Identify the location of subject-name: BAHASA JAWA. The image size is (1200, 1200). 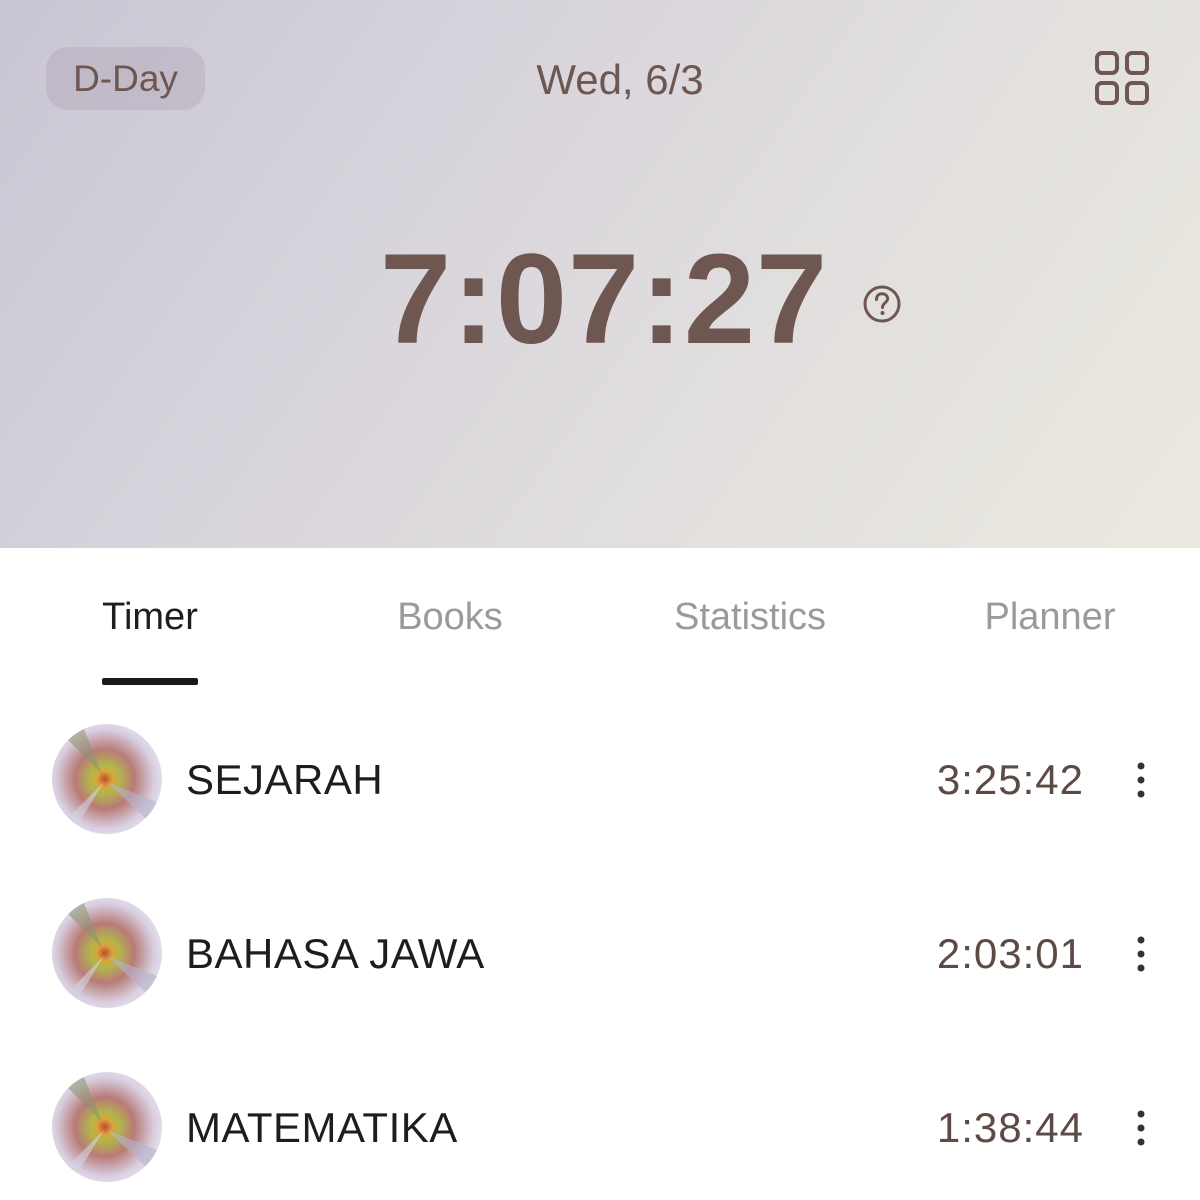
(335, 953).